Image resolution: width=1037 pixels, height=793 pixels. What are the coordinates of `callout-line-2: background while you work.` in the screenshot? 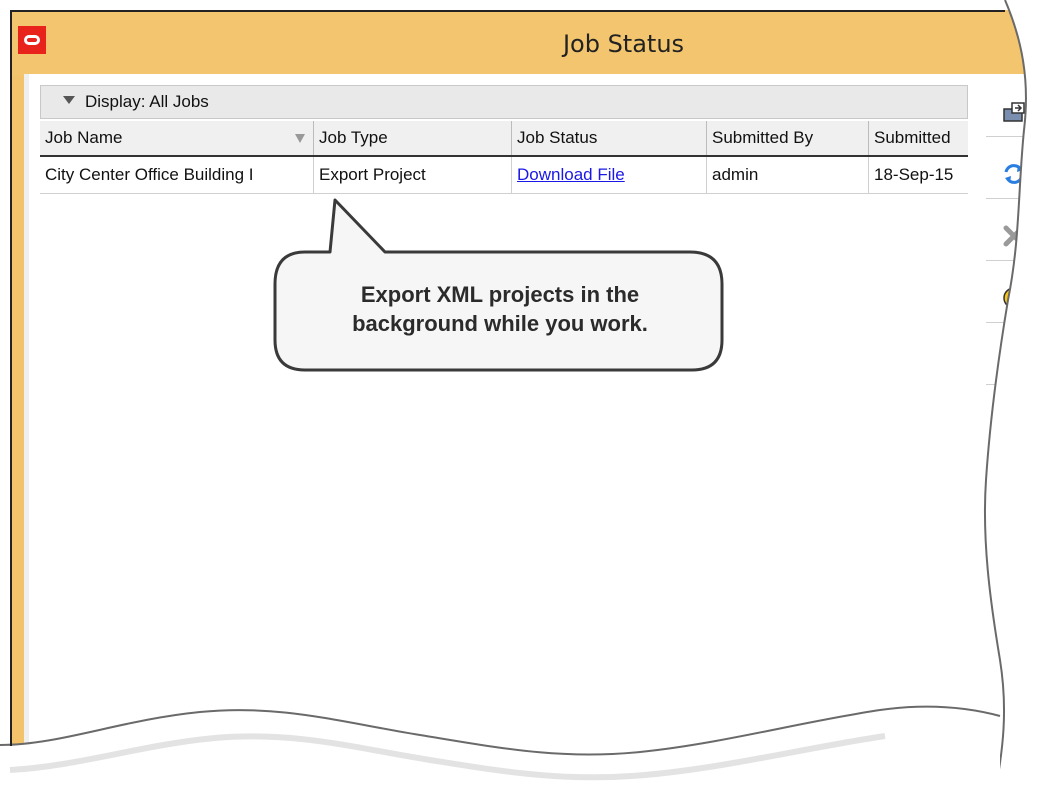 It's located at (500, 323).